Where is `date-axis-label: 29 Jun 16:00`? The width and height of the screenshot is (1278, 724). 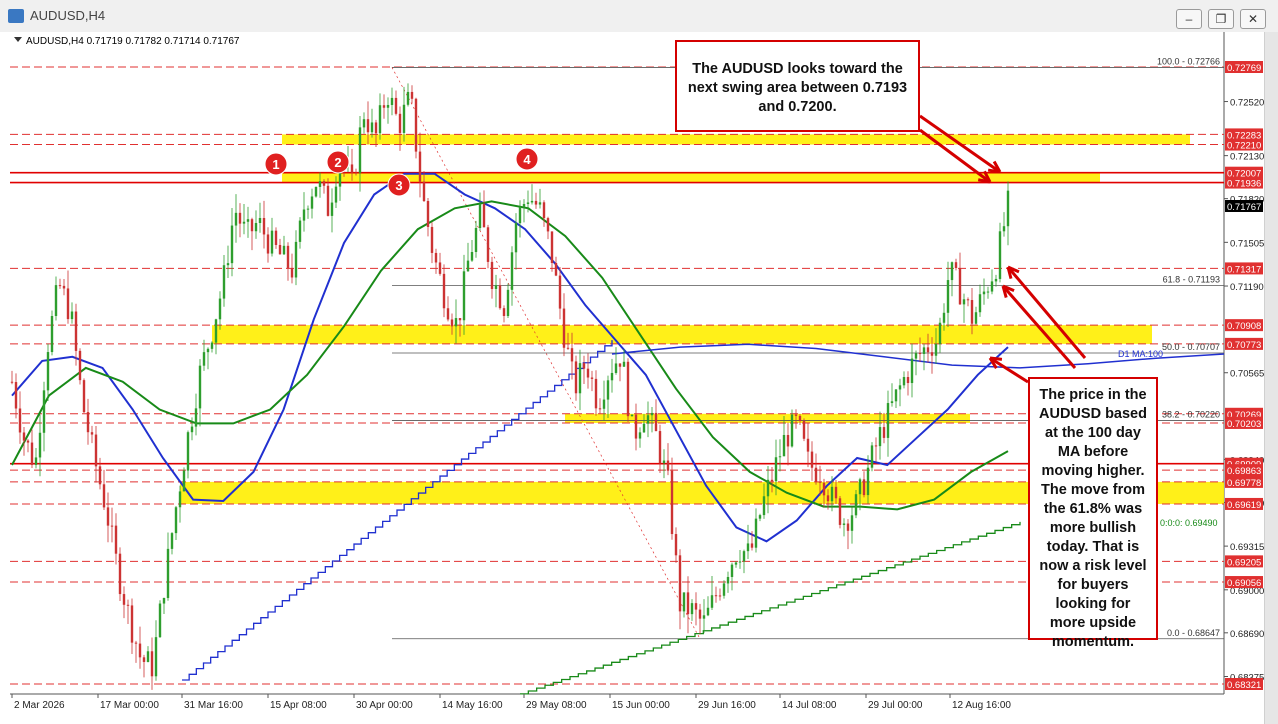 date-axis-label: 29 Jun 16:00 is located at coordinates (727, 705).